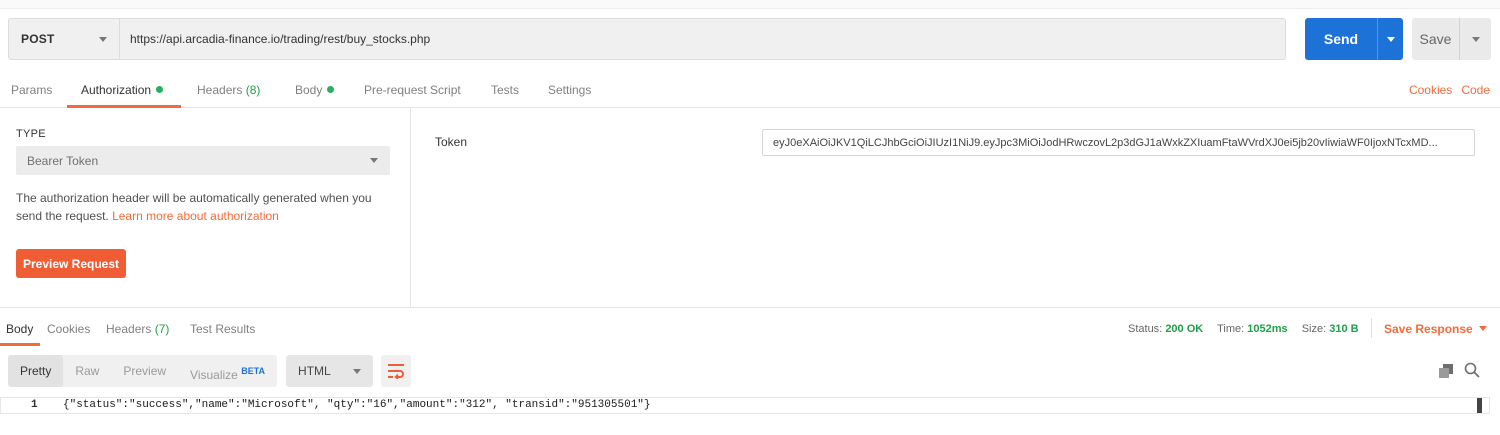 The width and height of the screenshot is (1500, 435). Describe the element at coordinates (214, 375) in the screenshot. I see `visualize-label: Visualize` at that location.